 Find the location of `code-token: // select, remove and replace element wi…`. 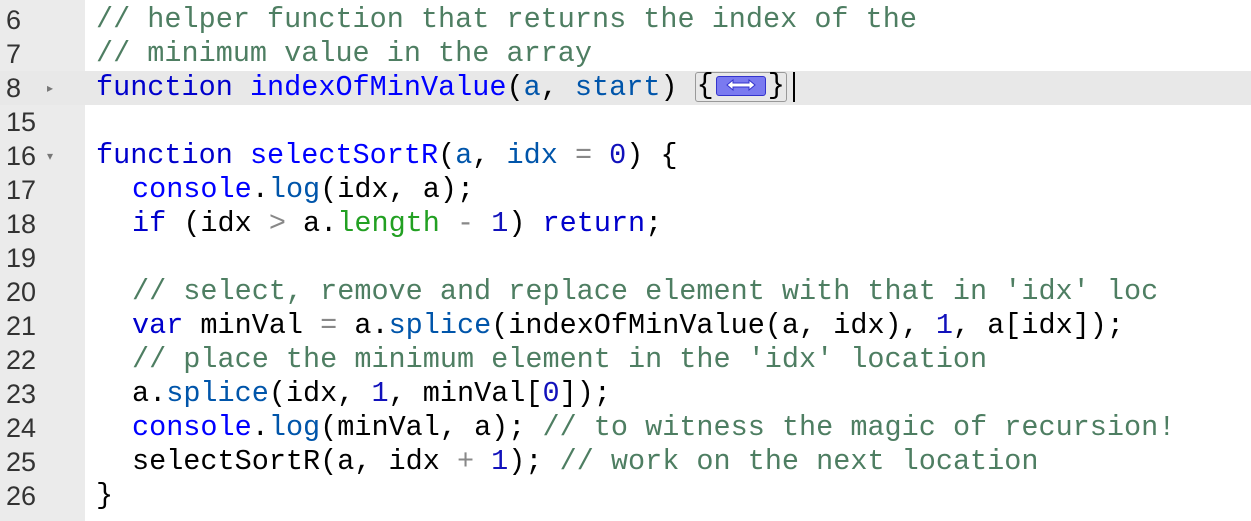

code-token: // select, remove and replace element wi… is located at coordinates (645, 291).